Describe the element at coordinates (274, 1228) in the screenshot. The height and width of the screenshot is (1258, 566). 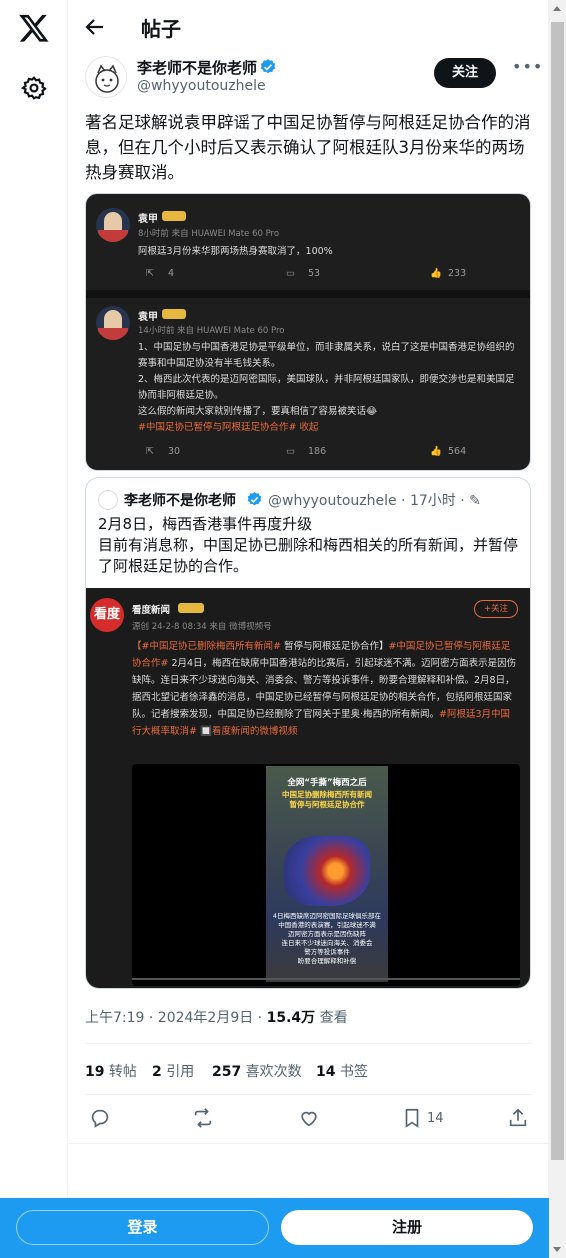
I see `bottom-login-bar: 登录 注册` at that location.